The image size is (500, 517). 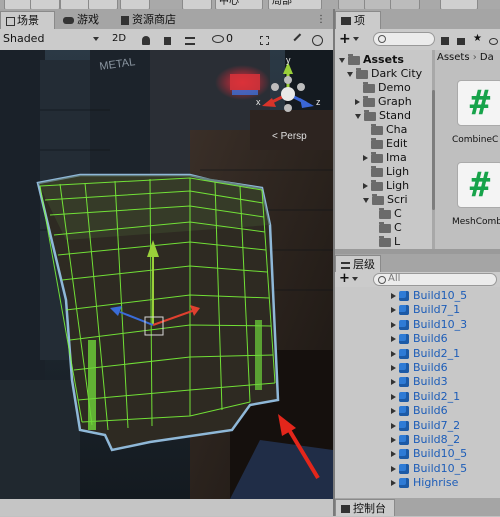 I want to click on tree-item-c2: C, so click(x=390, y=228).